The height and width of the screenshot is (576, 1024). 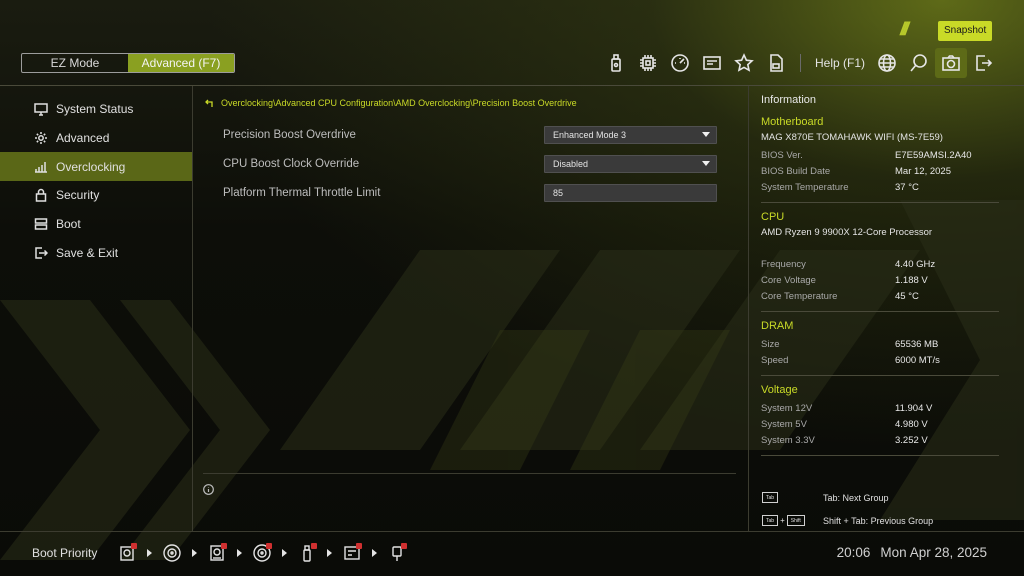 What do you see at coordinates (571, 163) in the screenshot?
I see `dropdown-value: Disabled` at bounding box center [571, 163].